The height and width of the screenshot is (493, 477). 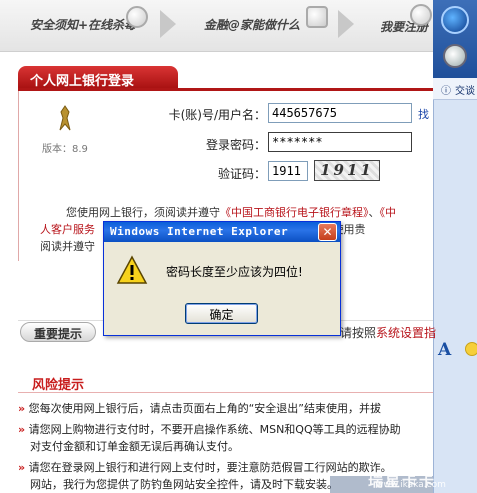 What do you see at coordinates (132, 269) in the screenshot?
I see `warning-icon` at bounding box center [132, 269].